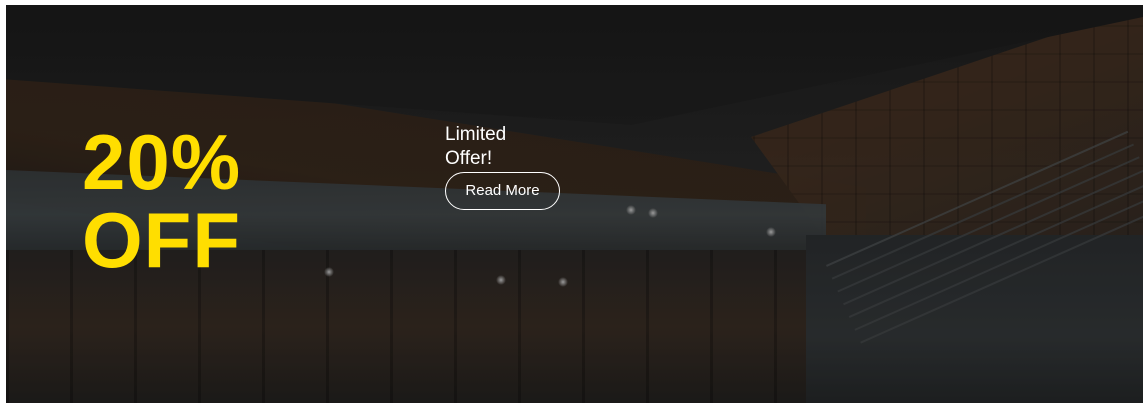  I want to click on discount-off: OFF, so click(161, 240).